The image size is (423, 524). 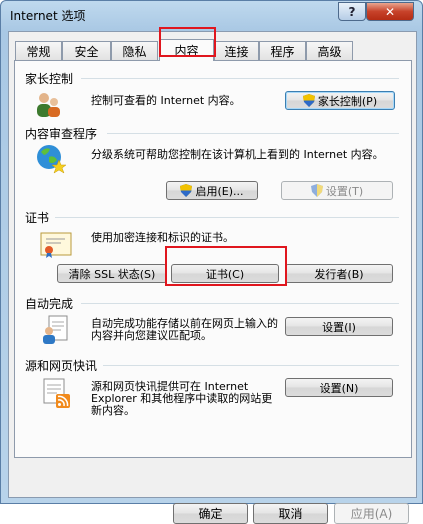 I want to click on publishers-button: 发行者(B), so click(x=339, y=273).